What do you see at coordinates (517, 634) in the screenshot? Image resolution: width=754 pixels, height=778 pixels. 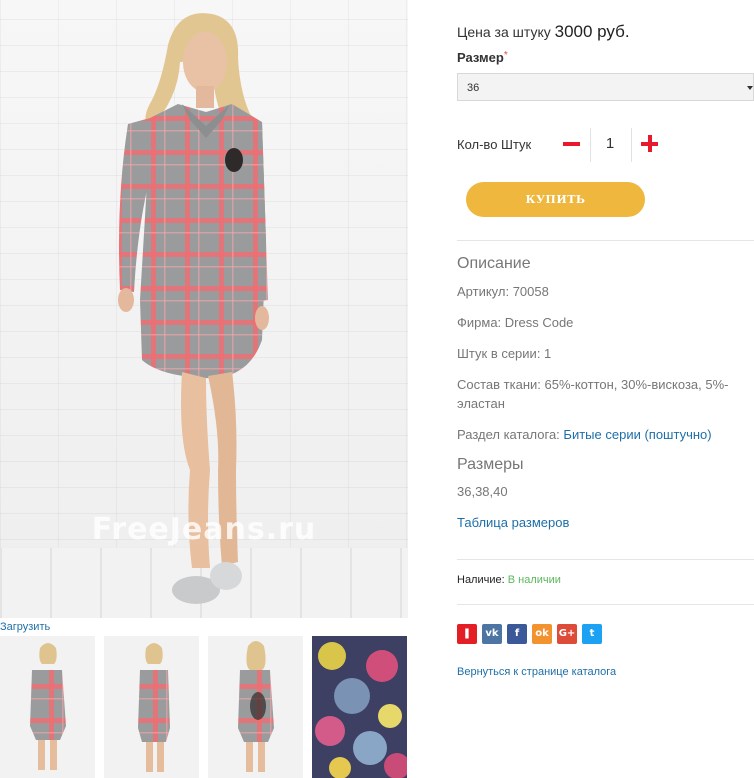 I see `facebook-icon: f` at bounding box center [517, 634].